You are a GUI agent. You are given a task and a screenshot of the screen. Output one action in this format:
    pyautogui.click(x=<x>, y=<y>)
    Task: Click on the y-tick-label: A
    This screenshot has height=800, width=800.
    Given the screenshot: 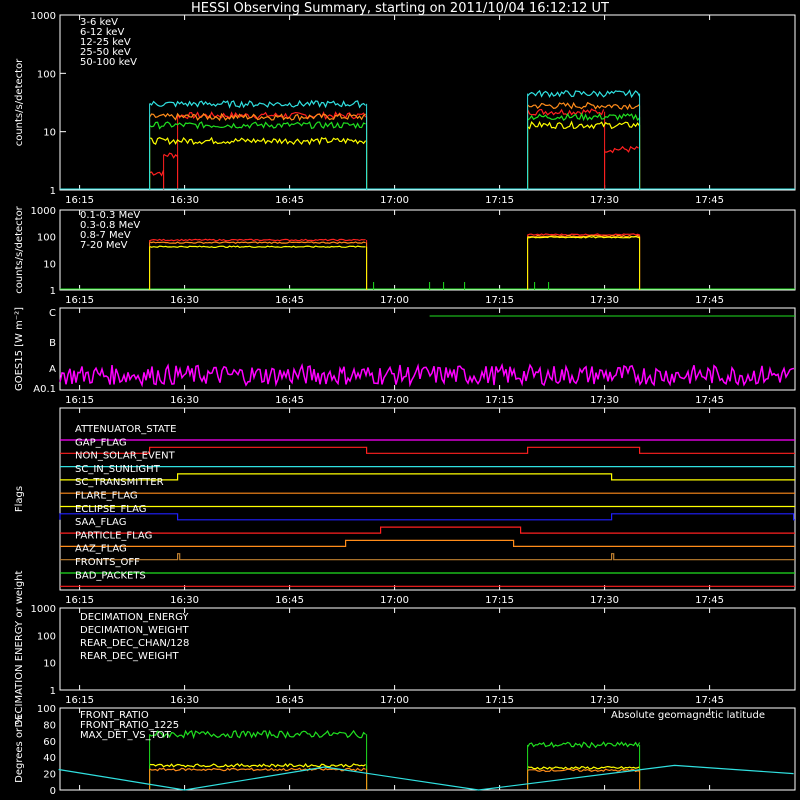 What is the action you would take?
    pyautogui.click(x=52, y=369)
    